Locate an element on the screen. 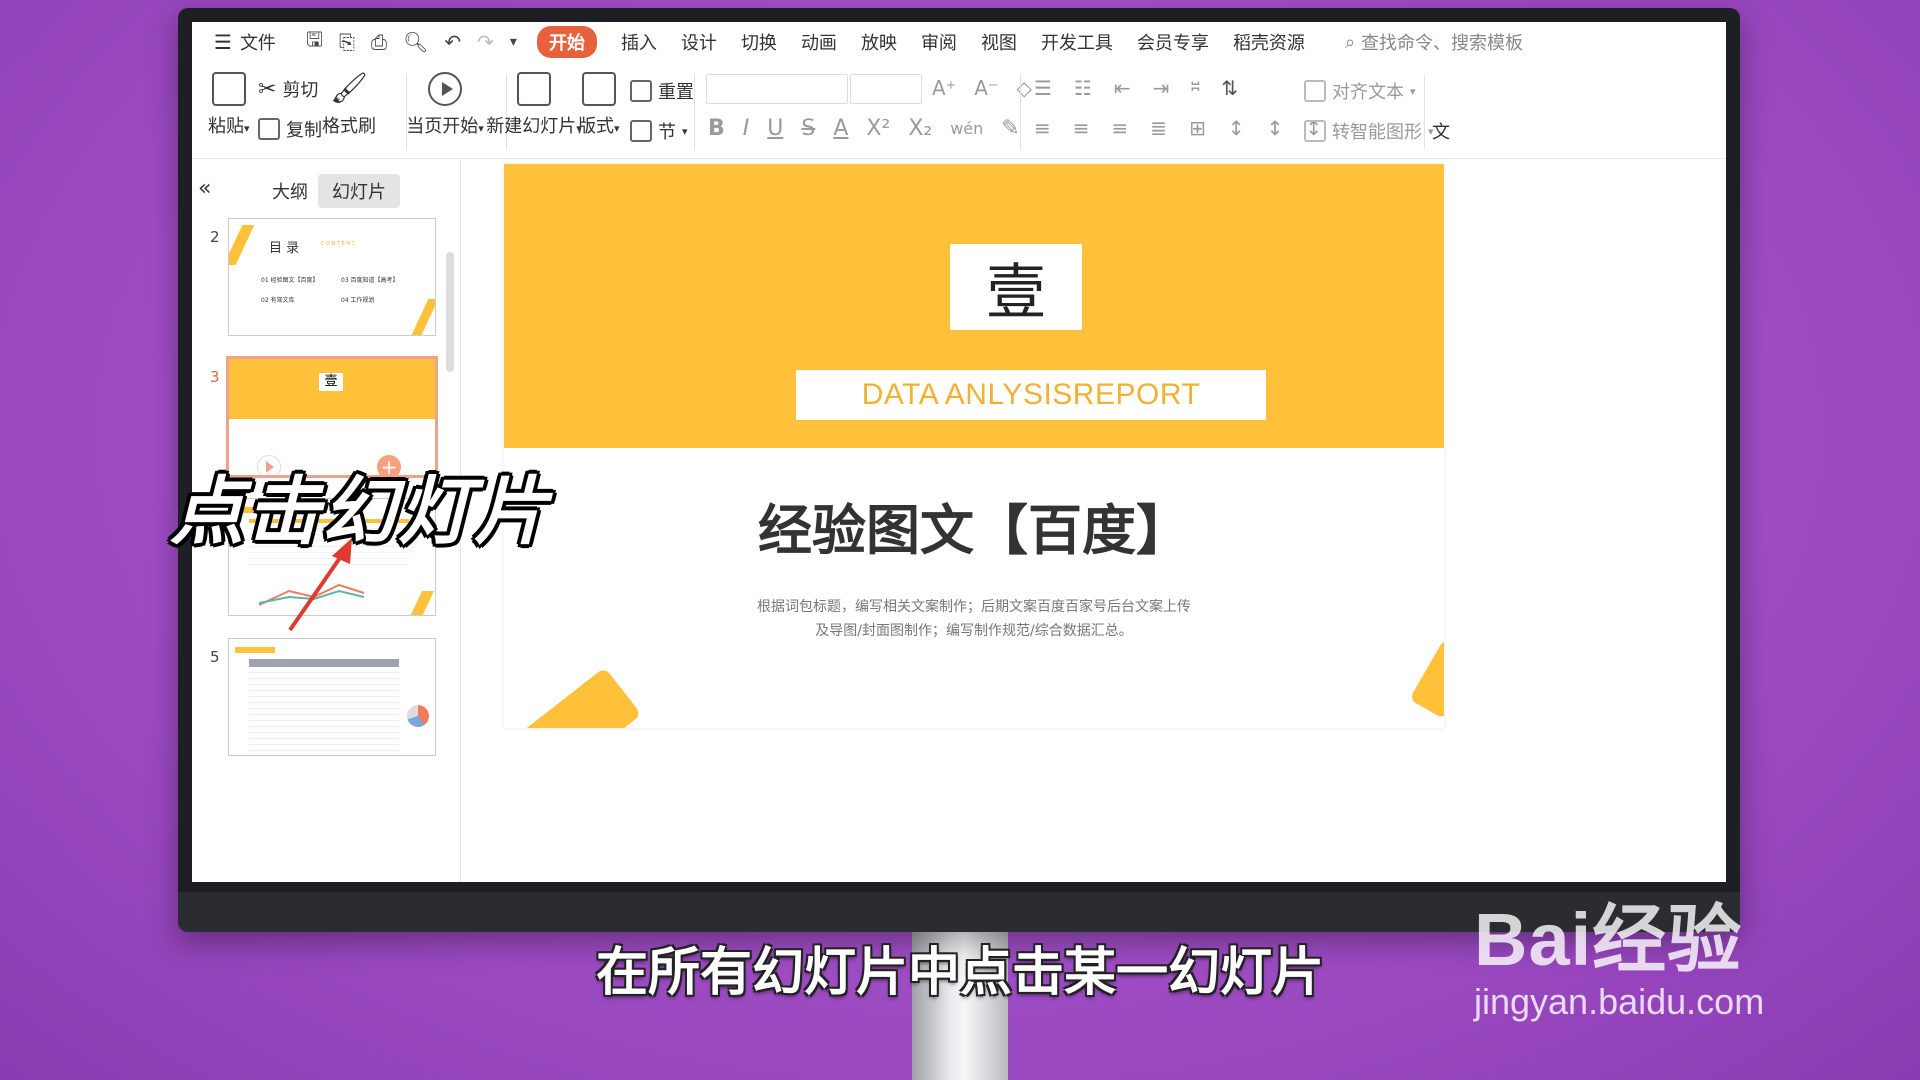 Image resolution: width=1920 pixels, height=1080 pixels. collapse-icon: « is located at coordinates (204, 188).